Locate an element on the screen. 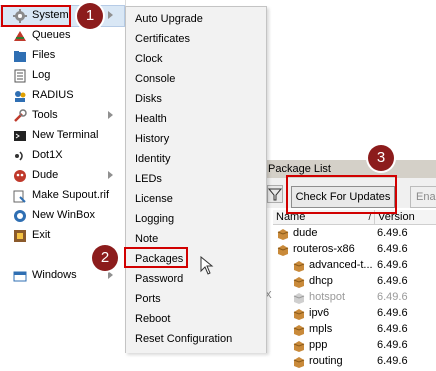  menu-item-label: Exit is located at coordinates (41, 235).